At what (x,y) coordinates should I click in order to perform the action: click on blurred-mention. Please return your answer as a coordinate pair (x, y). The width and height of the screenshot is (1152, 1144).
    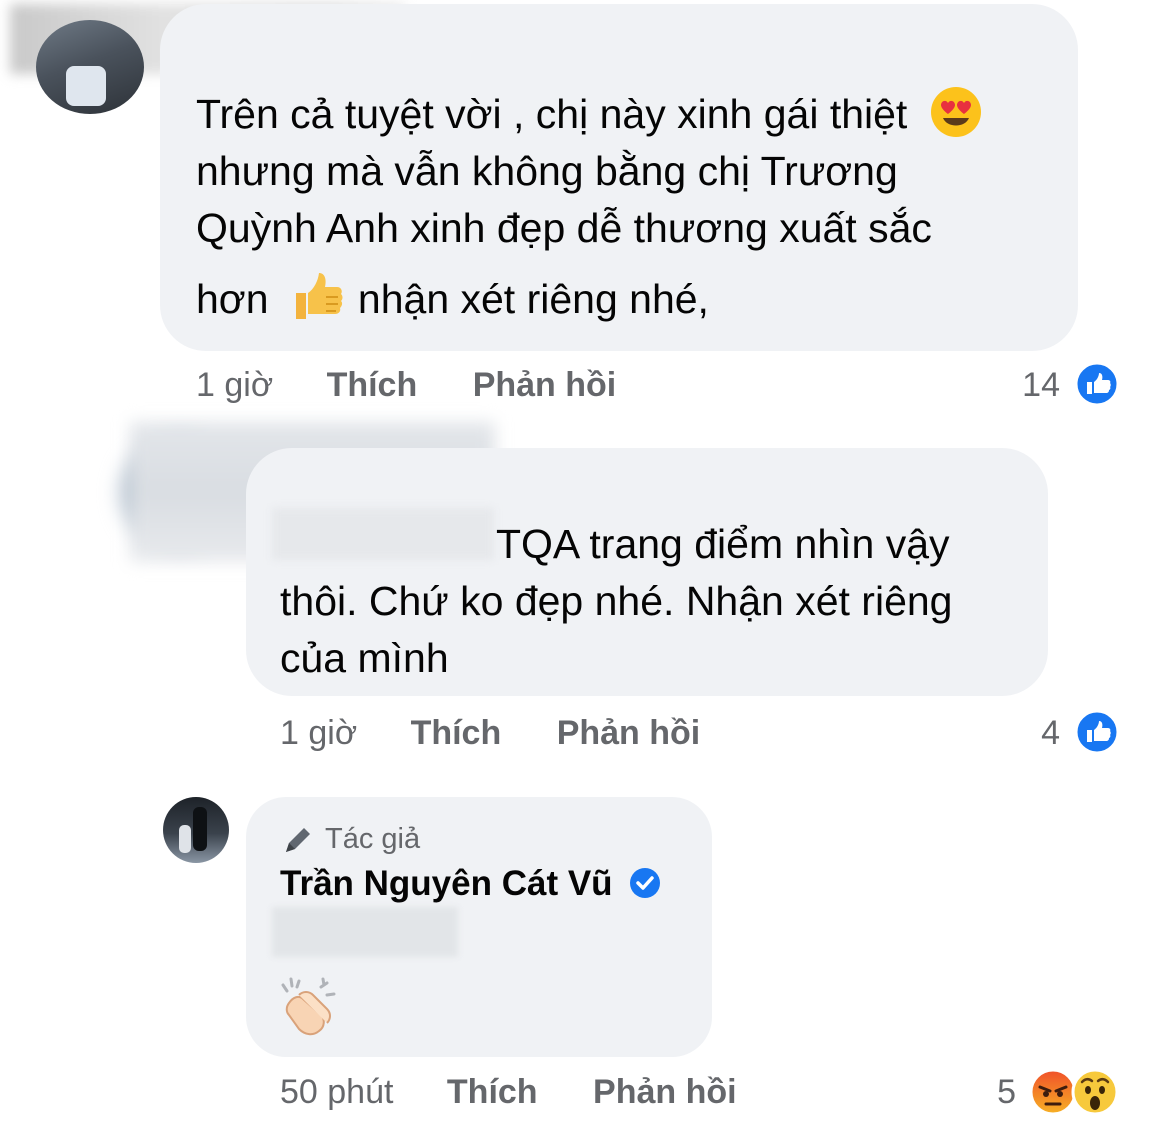
    Looking at the image, I should click on (365, 932).